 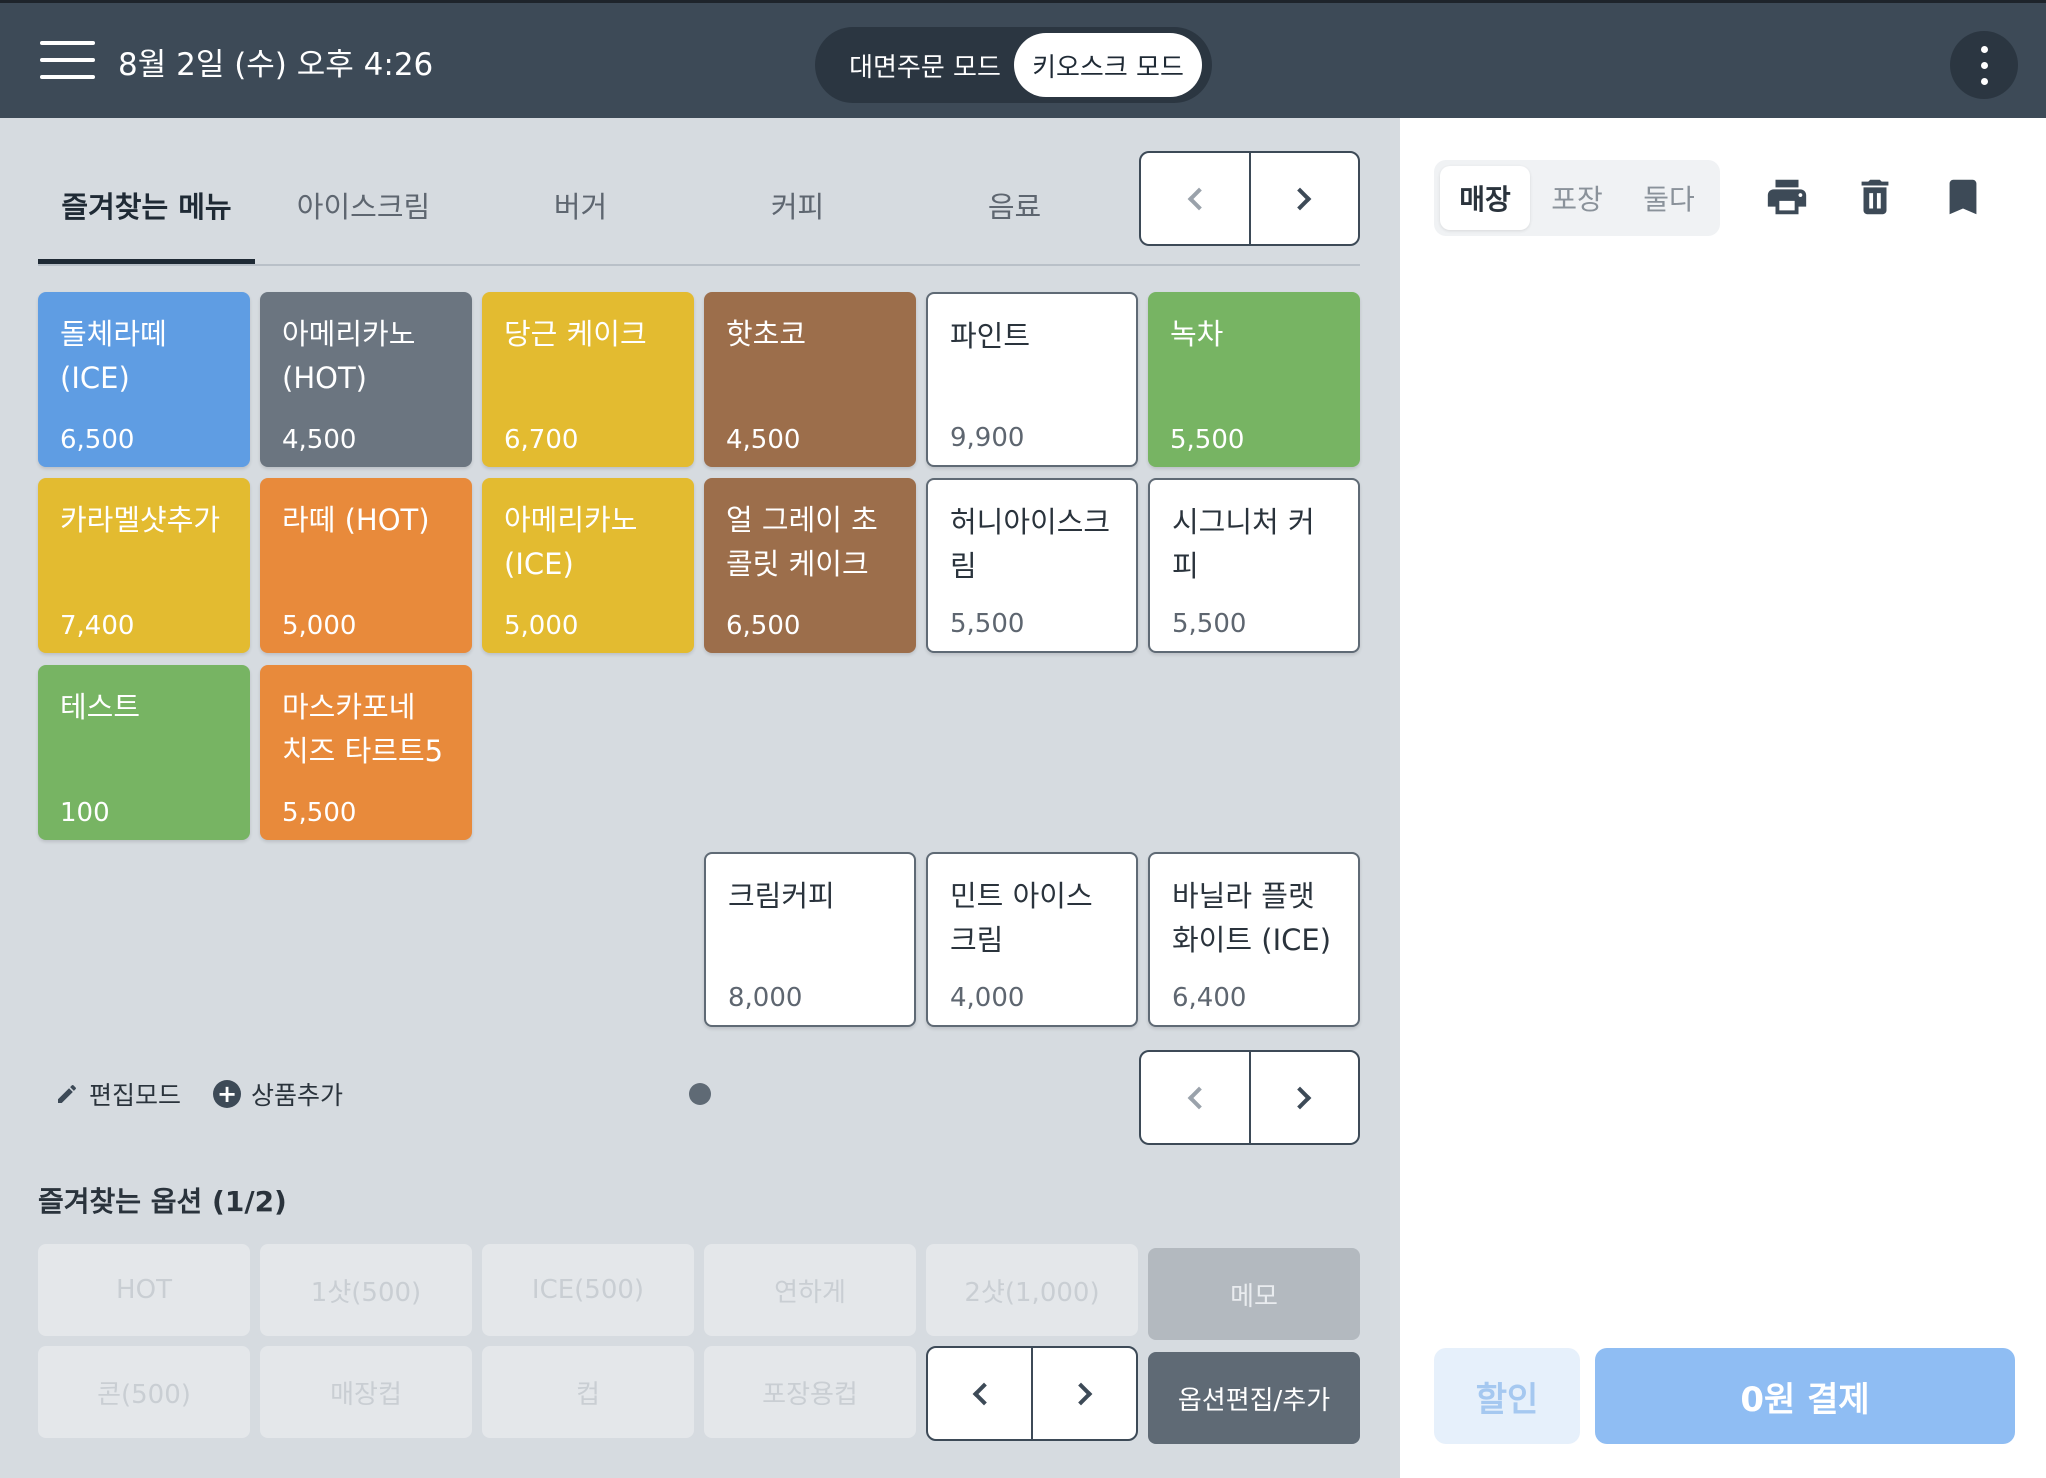 I want to click on menu-tile: 당근 케이크 6,700, so click(x=588, y=379).